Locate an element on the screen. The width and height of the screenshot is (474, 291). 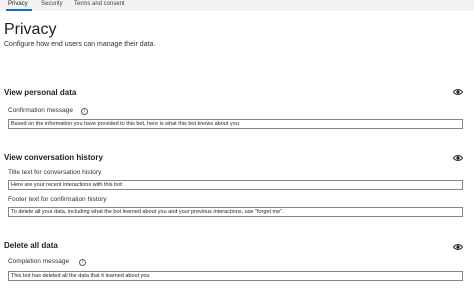
tab-bar: Privacy Security Terms and consent is located at coordinates (237, 5).